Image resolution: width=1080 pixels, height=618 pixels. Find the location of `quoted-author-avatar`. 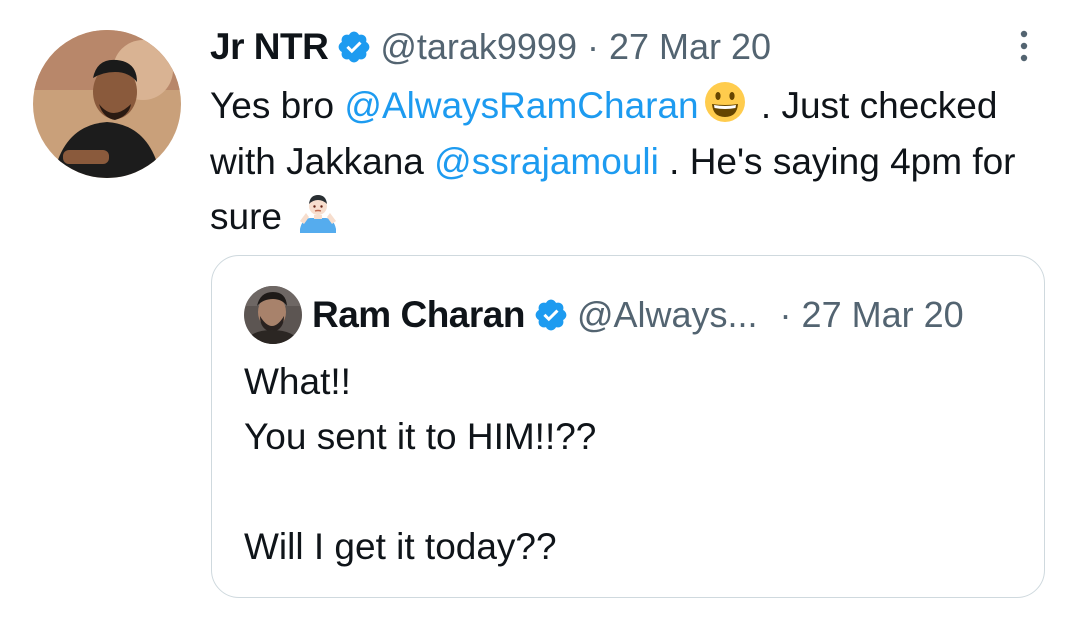

quoted-author-avatar is located at coordinates (273, 315).